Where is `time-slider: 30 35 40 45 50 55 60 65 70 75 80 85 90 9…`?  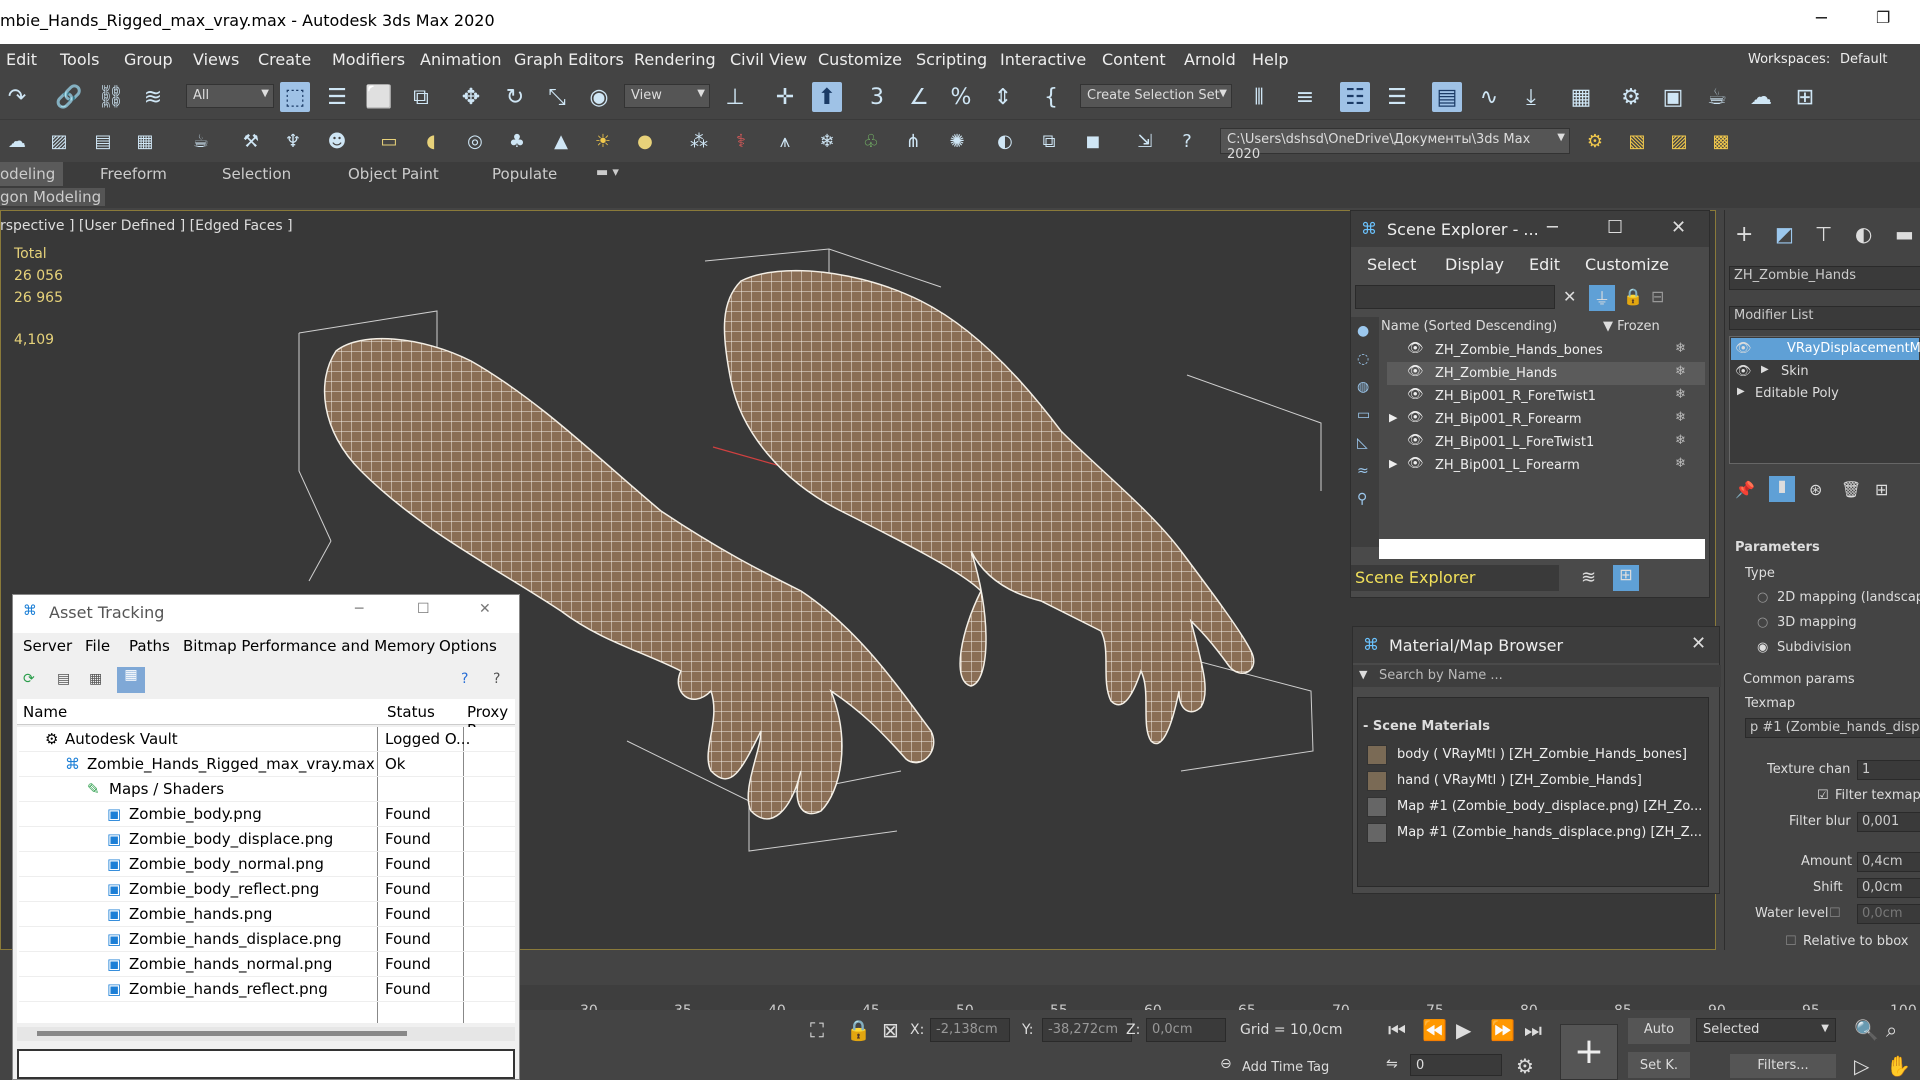
time-slider: 30 35 40 45 50 55 60 65 70 75 80 85 90 9… is located at coordinates (1220, 1002).